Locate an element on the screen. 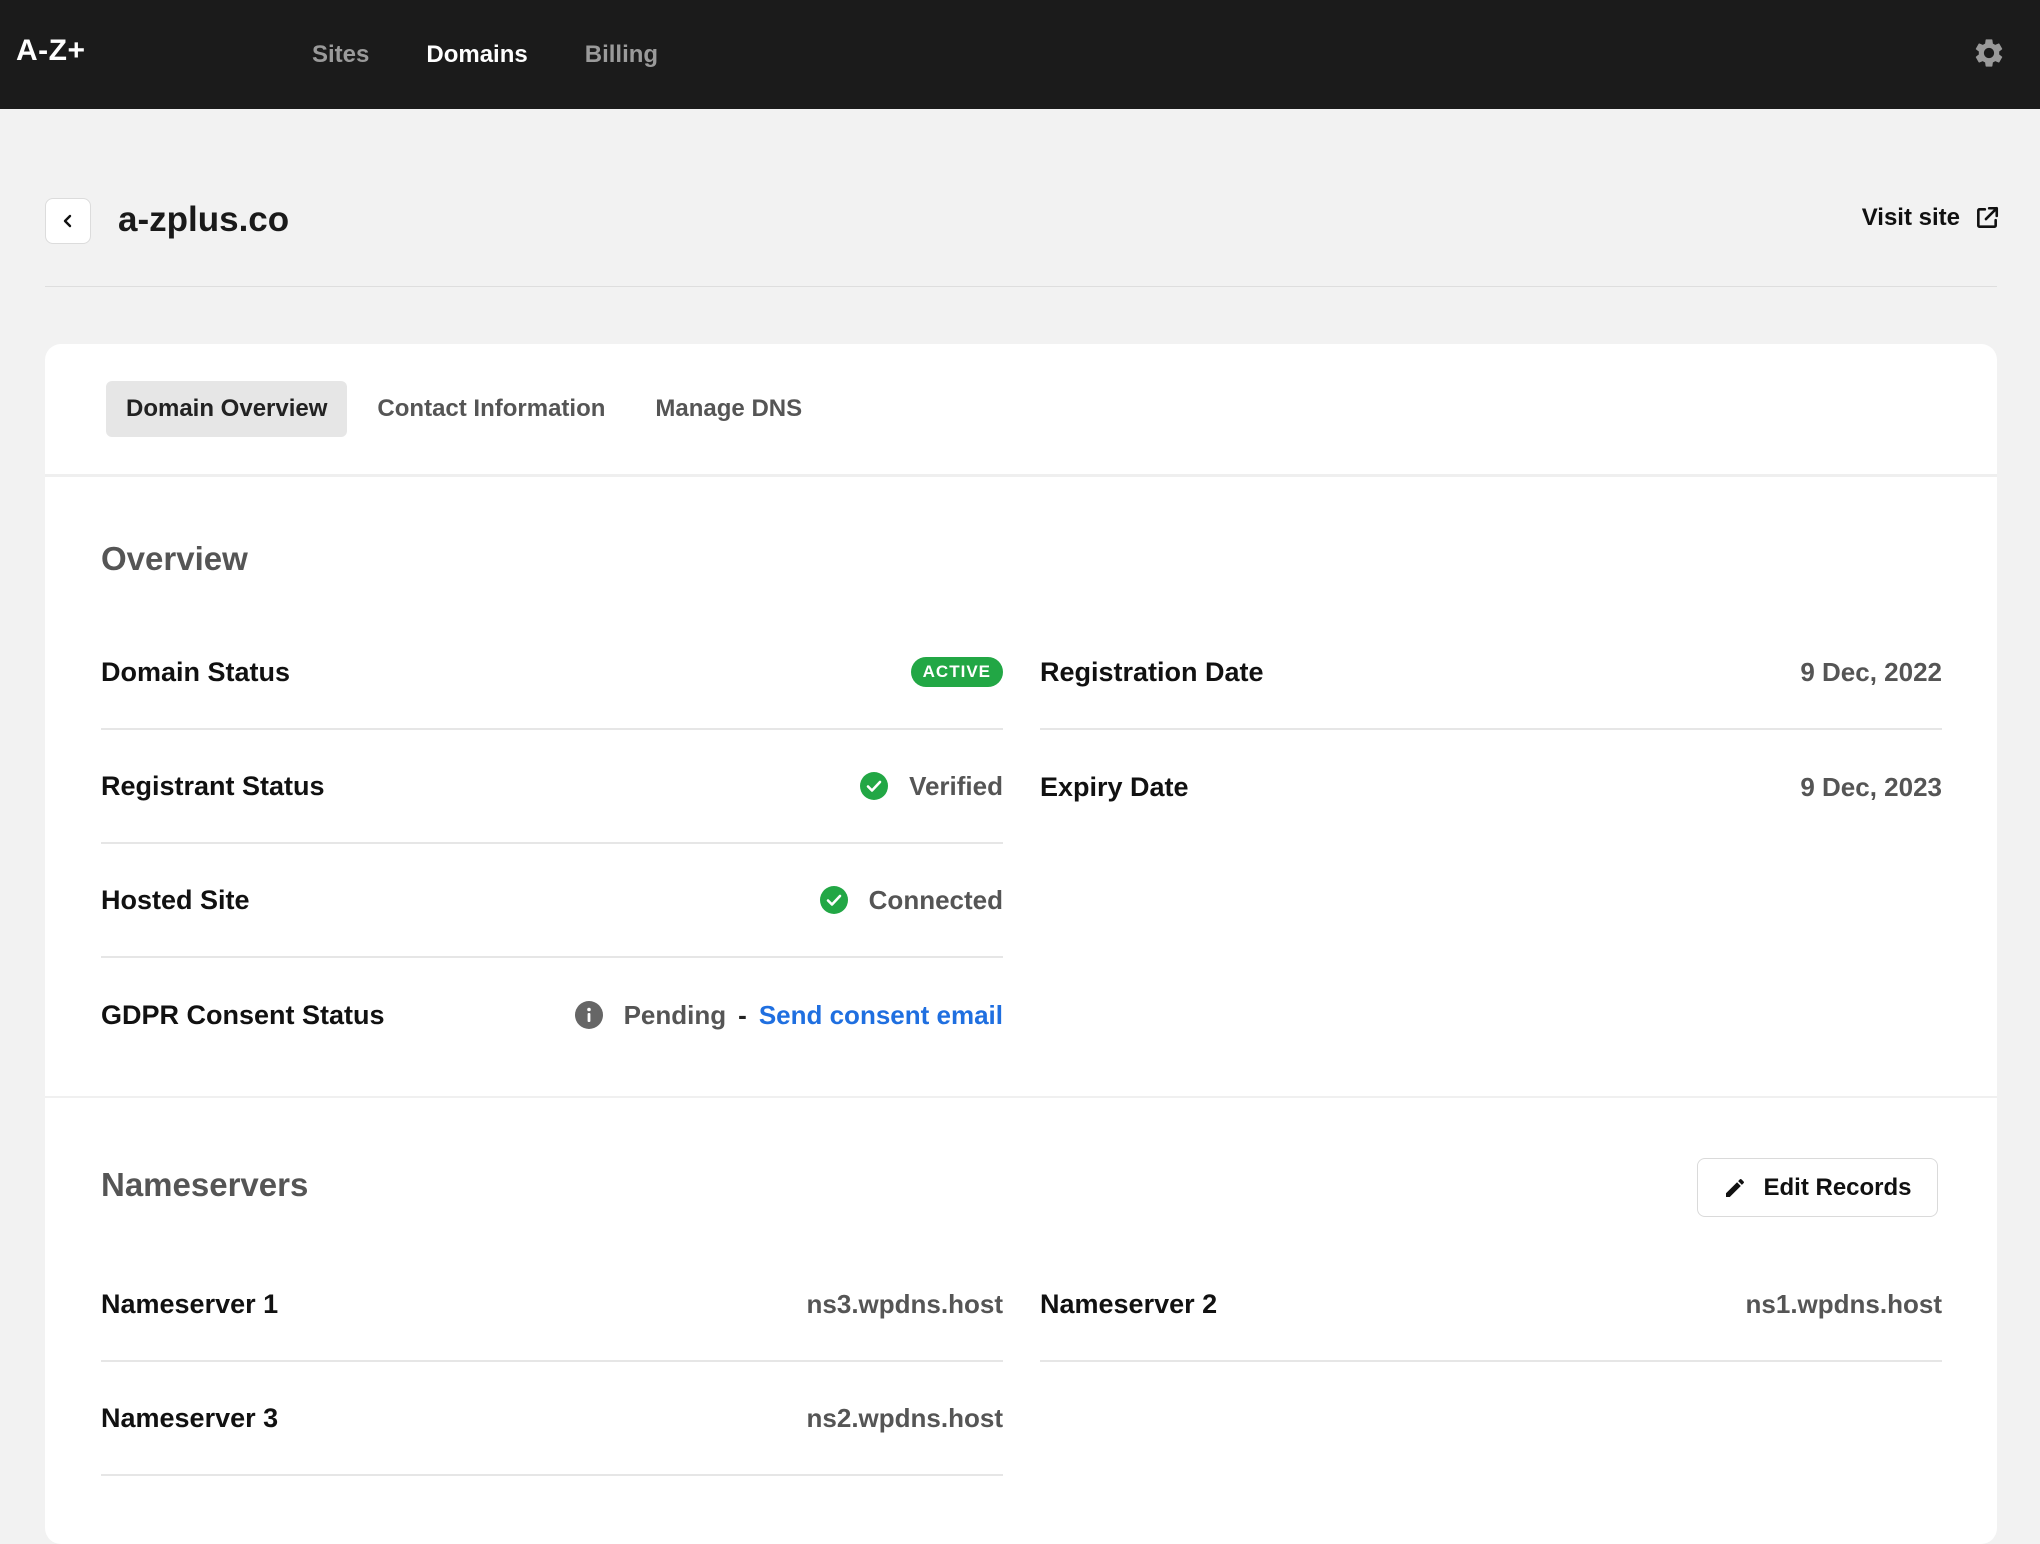 The height and width of the screenshot is (1544, 2040). status-badge: ACTIVE is located at coordinates (956, 672).